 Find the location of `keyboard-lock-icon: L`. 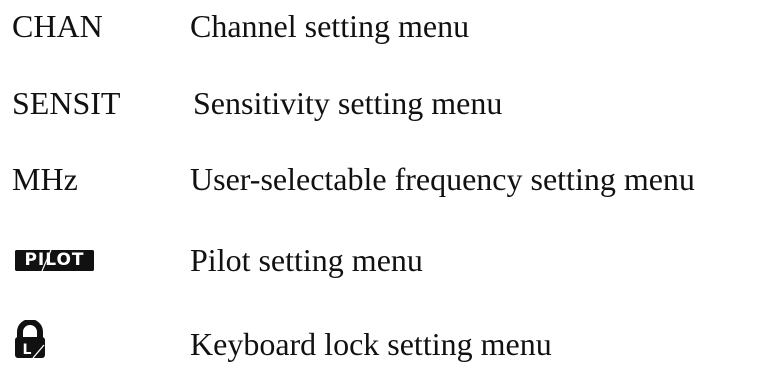

keyboard-lock-icon: L is located at coordinates (30, 340).